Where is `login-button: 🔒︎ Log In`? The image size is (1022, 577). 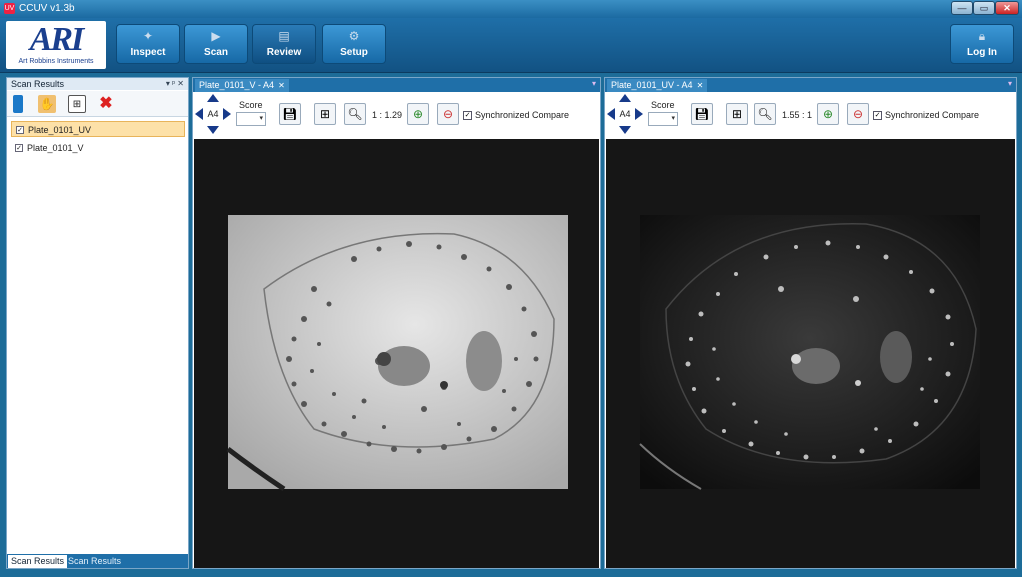 login-button: 🔒︎ Log In is located at coordinates (982, 44).